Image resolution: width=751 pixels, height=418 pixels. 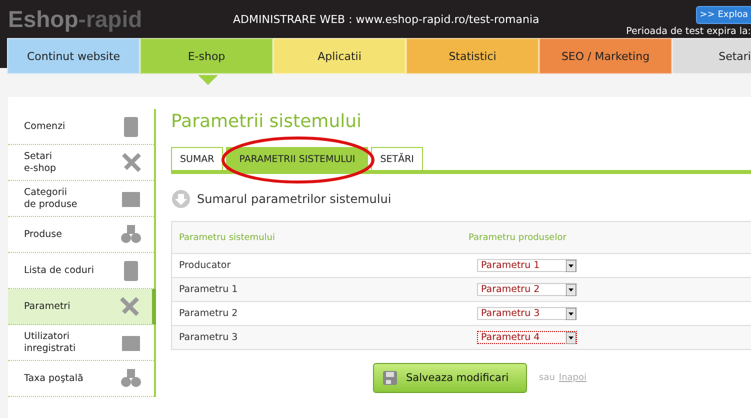 I want to click on sidebar-item: Taxa poştală, so click(x=82, y=379).